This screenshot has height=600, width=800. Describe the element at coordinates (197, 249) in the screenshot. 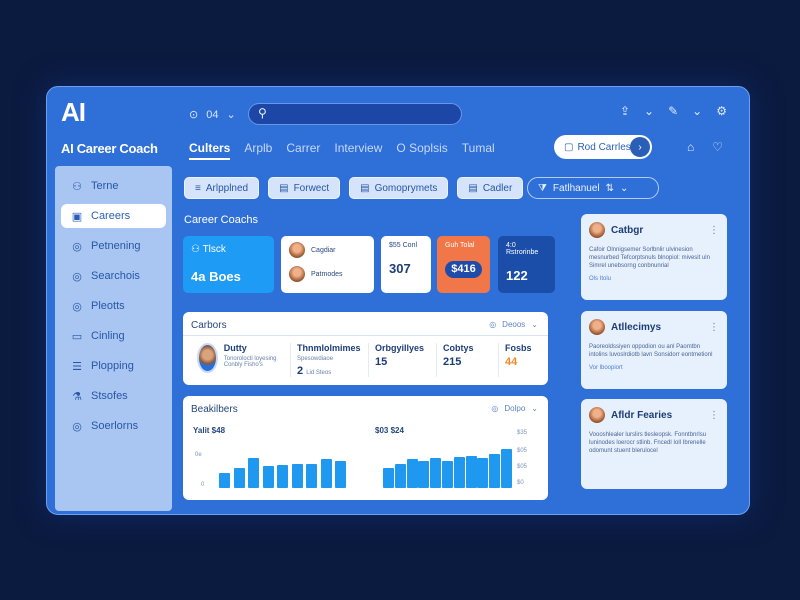

I see `person-icon: ⚇` at that location.